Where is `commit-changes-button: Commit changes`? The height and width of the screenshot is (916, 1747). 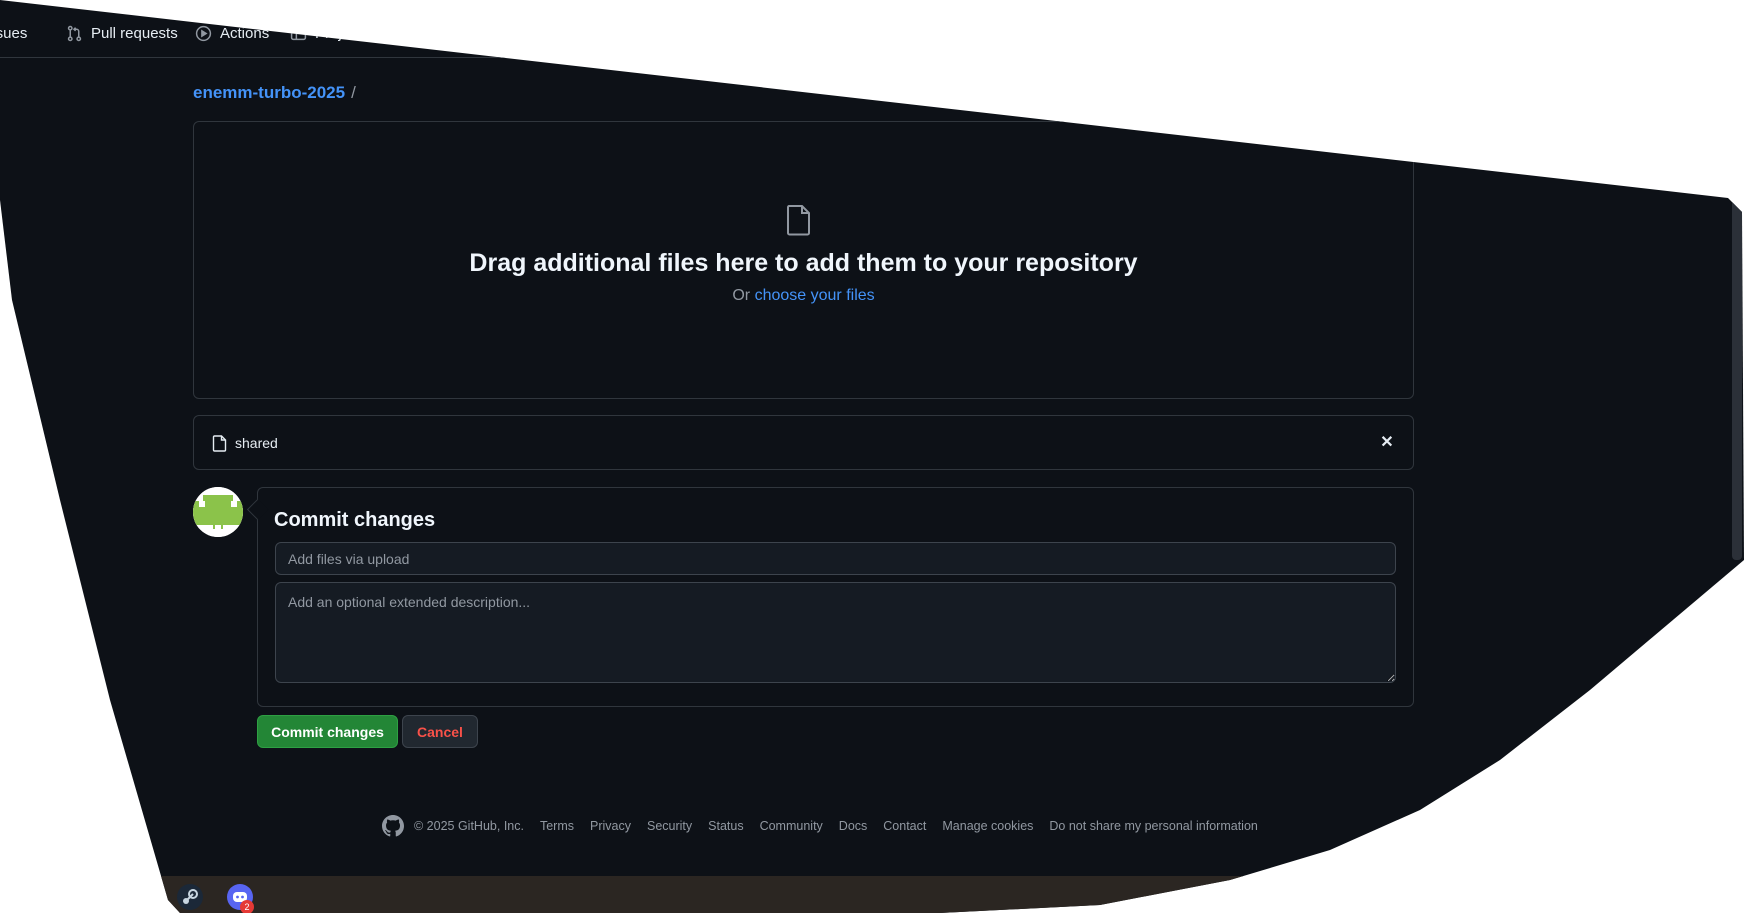 commit-changes-button: Commit changes is located at coordinates (327, 731).